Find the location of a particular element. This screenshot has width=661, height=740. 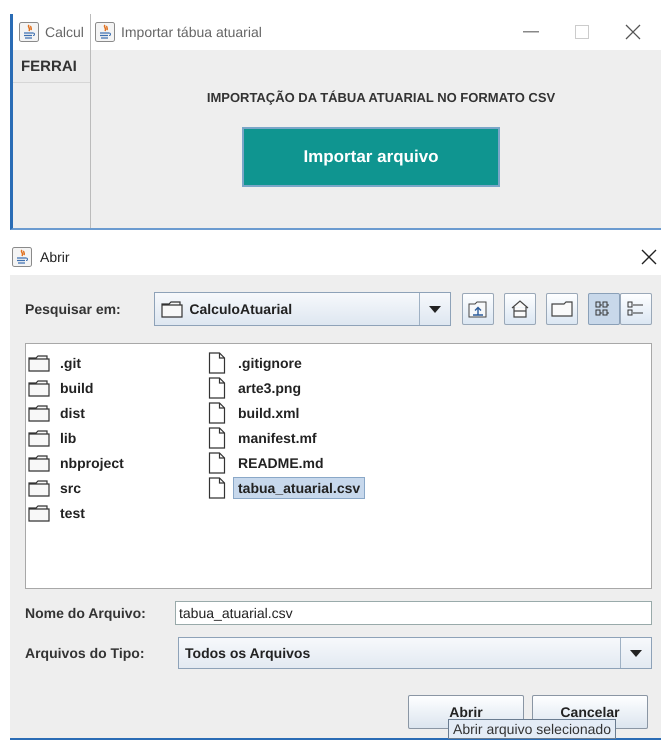

window-title: Importar tábua atuarial is located at coordinates (191, 32).